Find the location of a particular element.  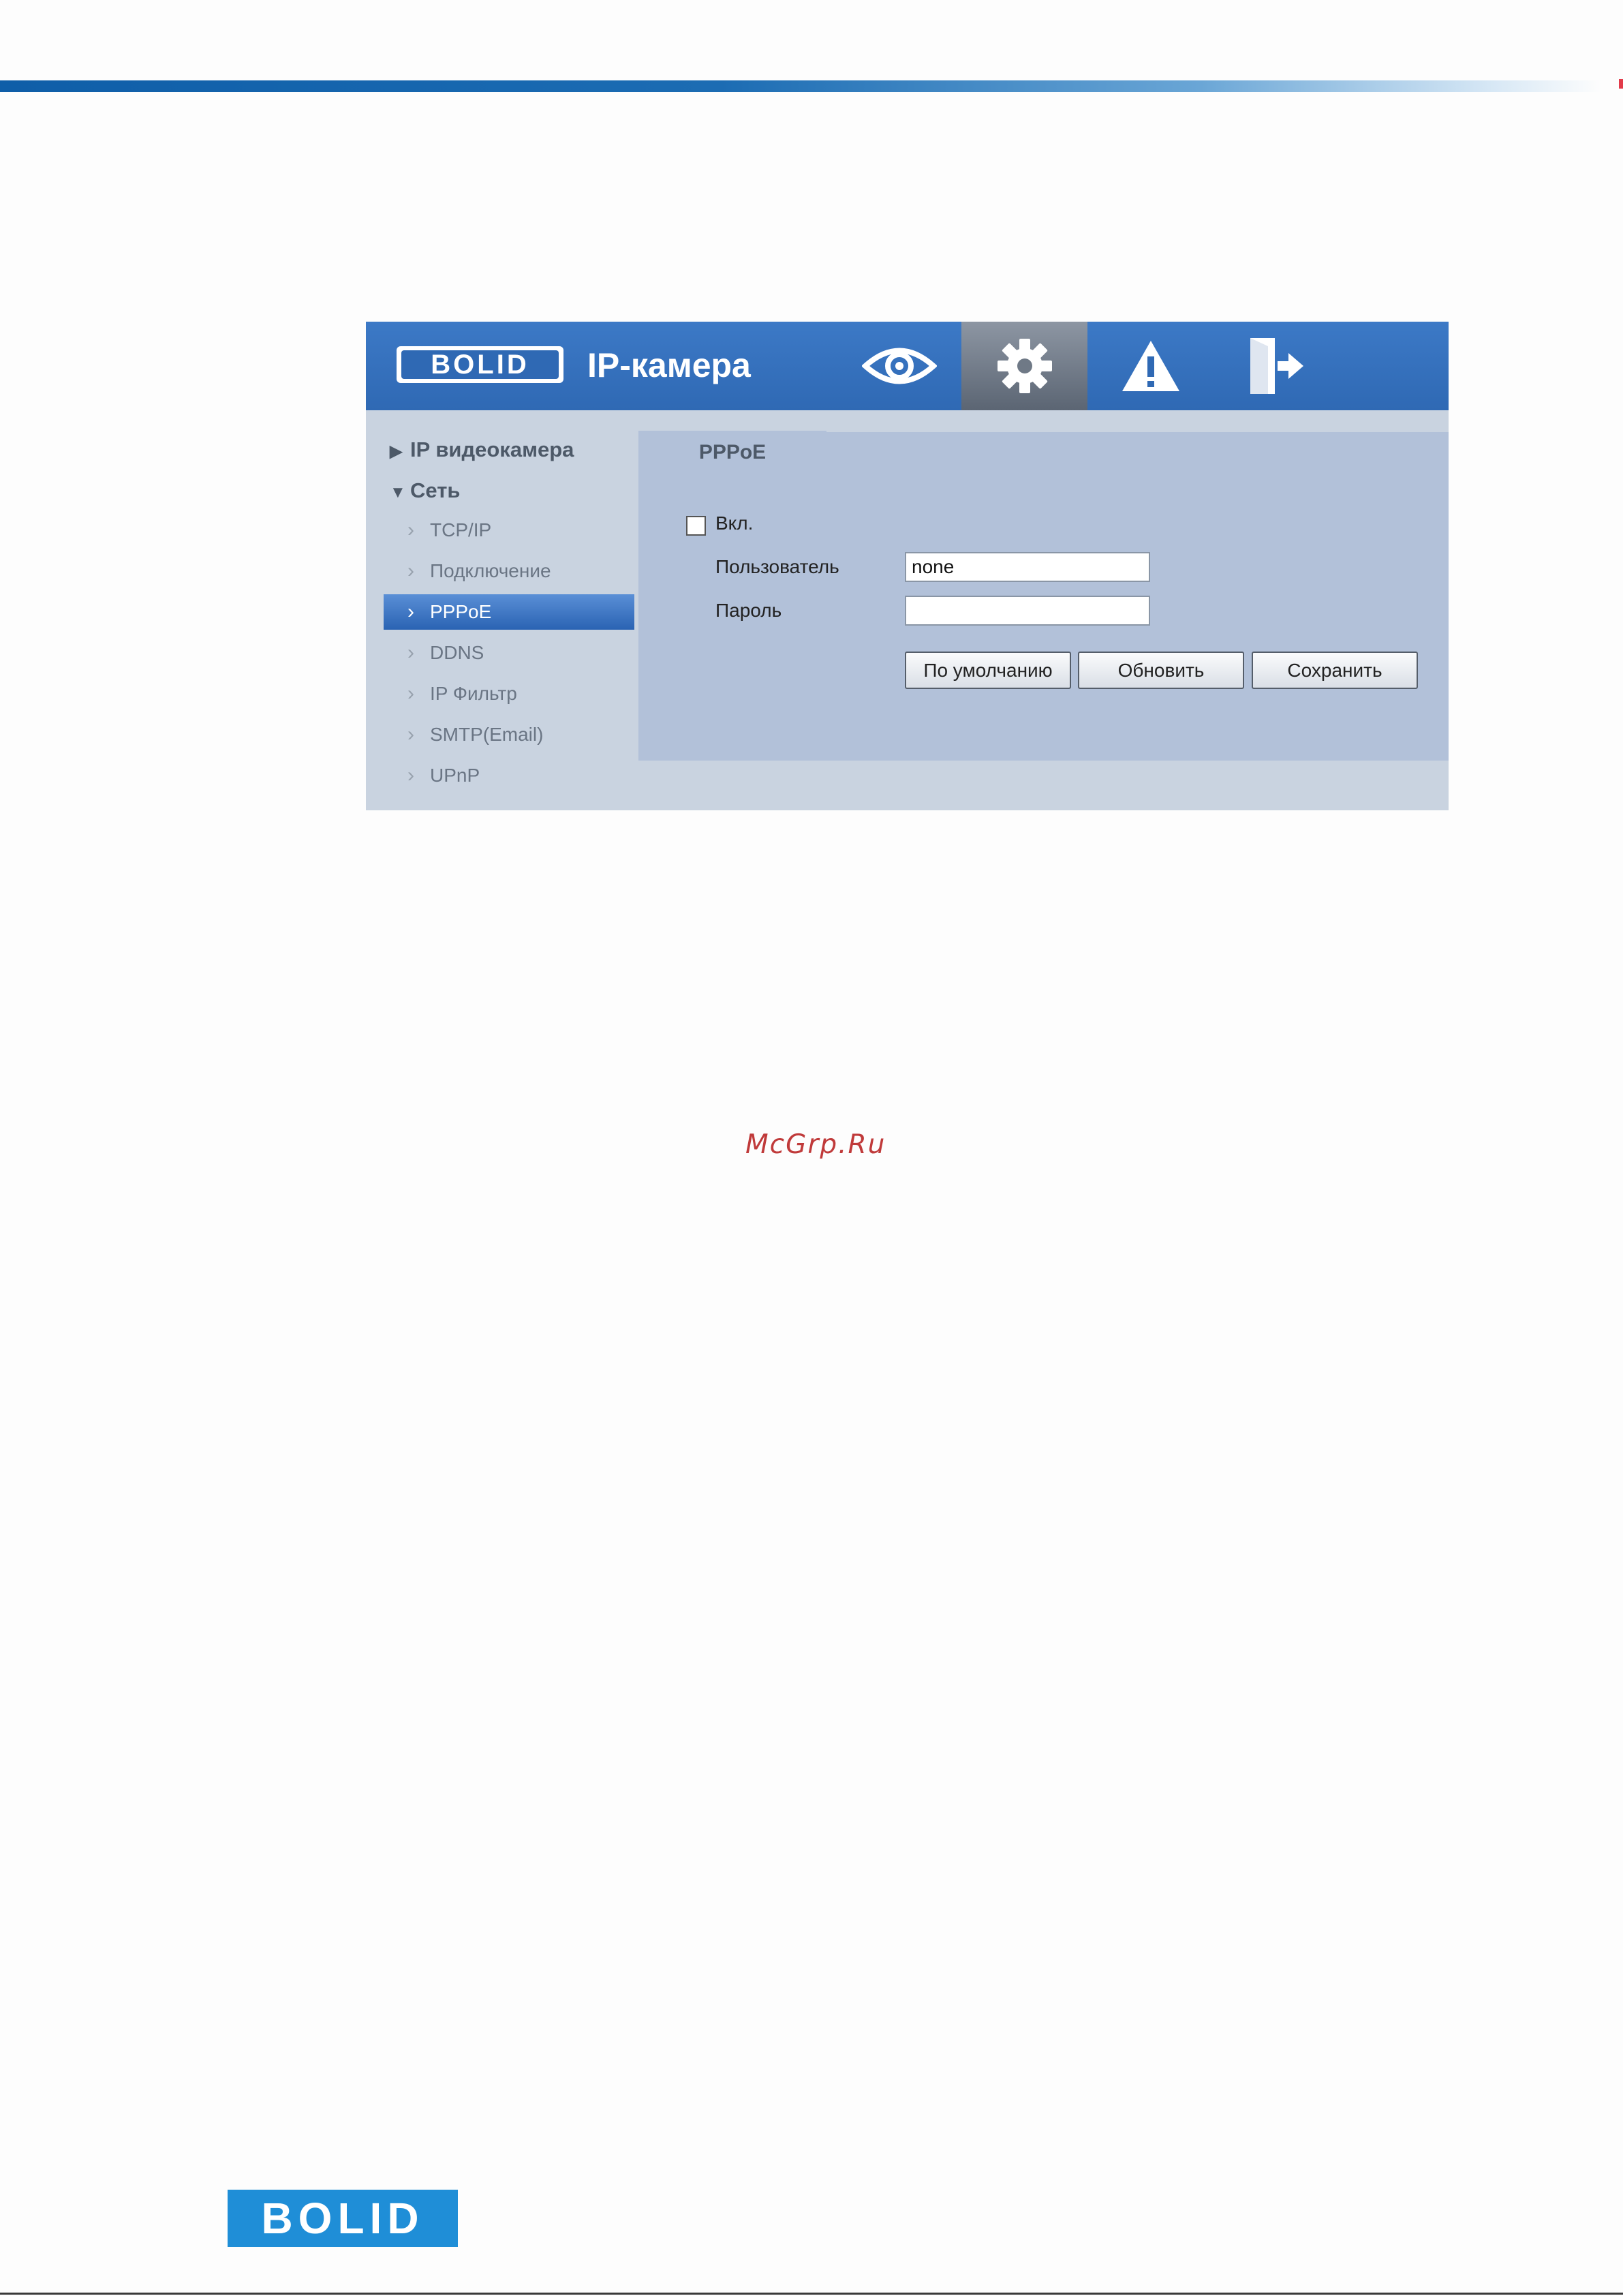

eye-icon is located at coordinates (899, 366).